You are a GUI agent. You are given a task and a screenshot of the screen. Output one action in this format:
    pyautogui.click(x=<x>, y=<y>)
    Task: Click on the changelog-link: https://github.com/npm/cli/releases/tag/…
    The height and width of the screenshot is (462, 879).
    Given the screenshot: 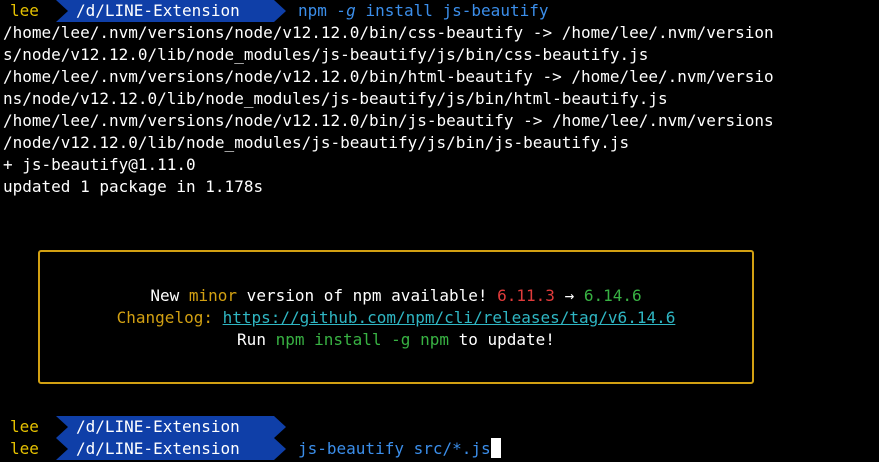 What is the action you would take?
    pyautogui.click(x=449, y=317)
    